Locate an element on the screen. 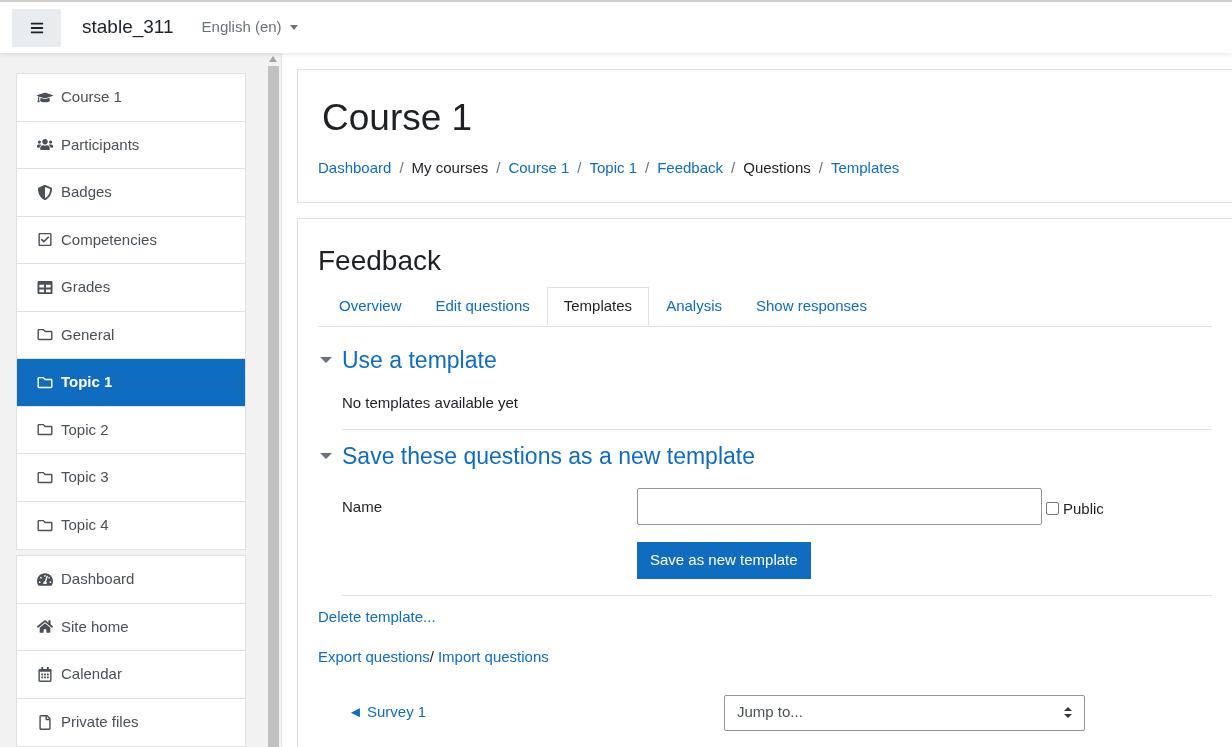  previous-activity-link: ◄ Survey 1 is located at coordinates (536, 712).